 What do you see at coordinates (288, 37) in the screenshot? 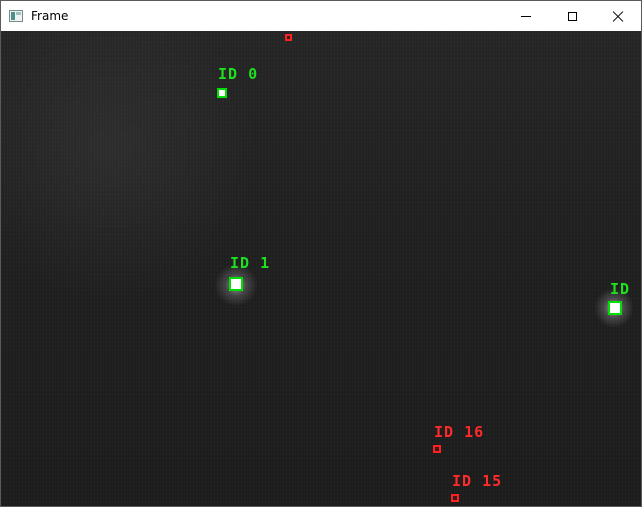
I see `untracked-marker` at bounding box center [288, 37].